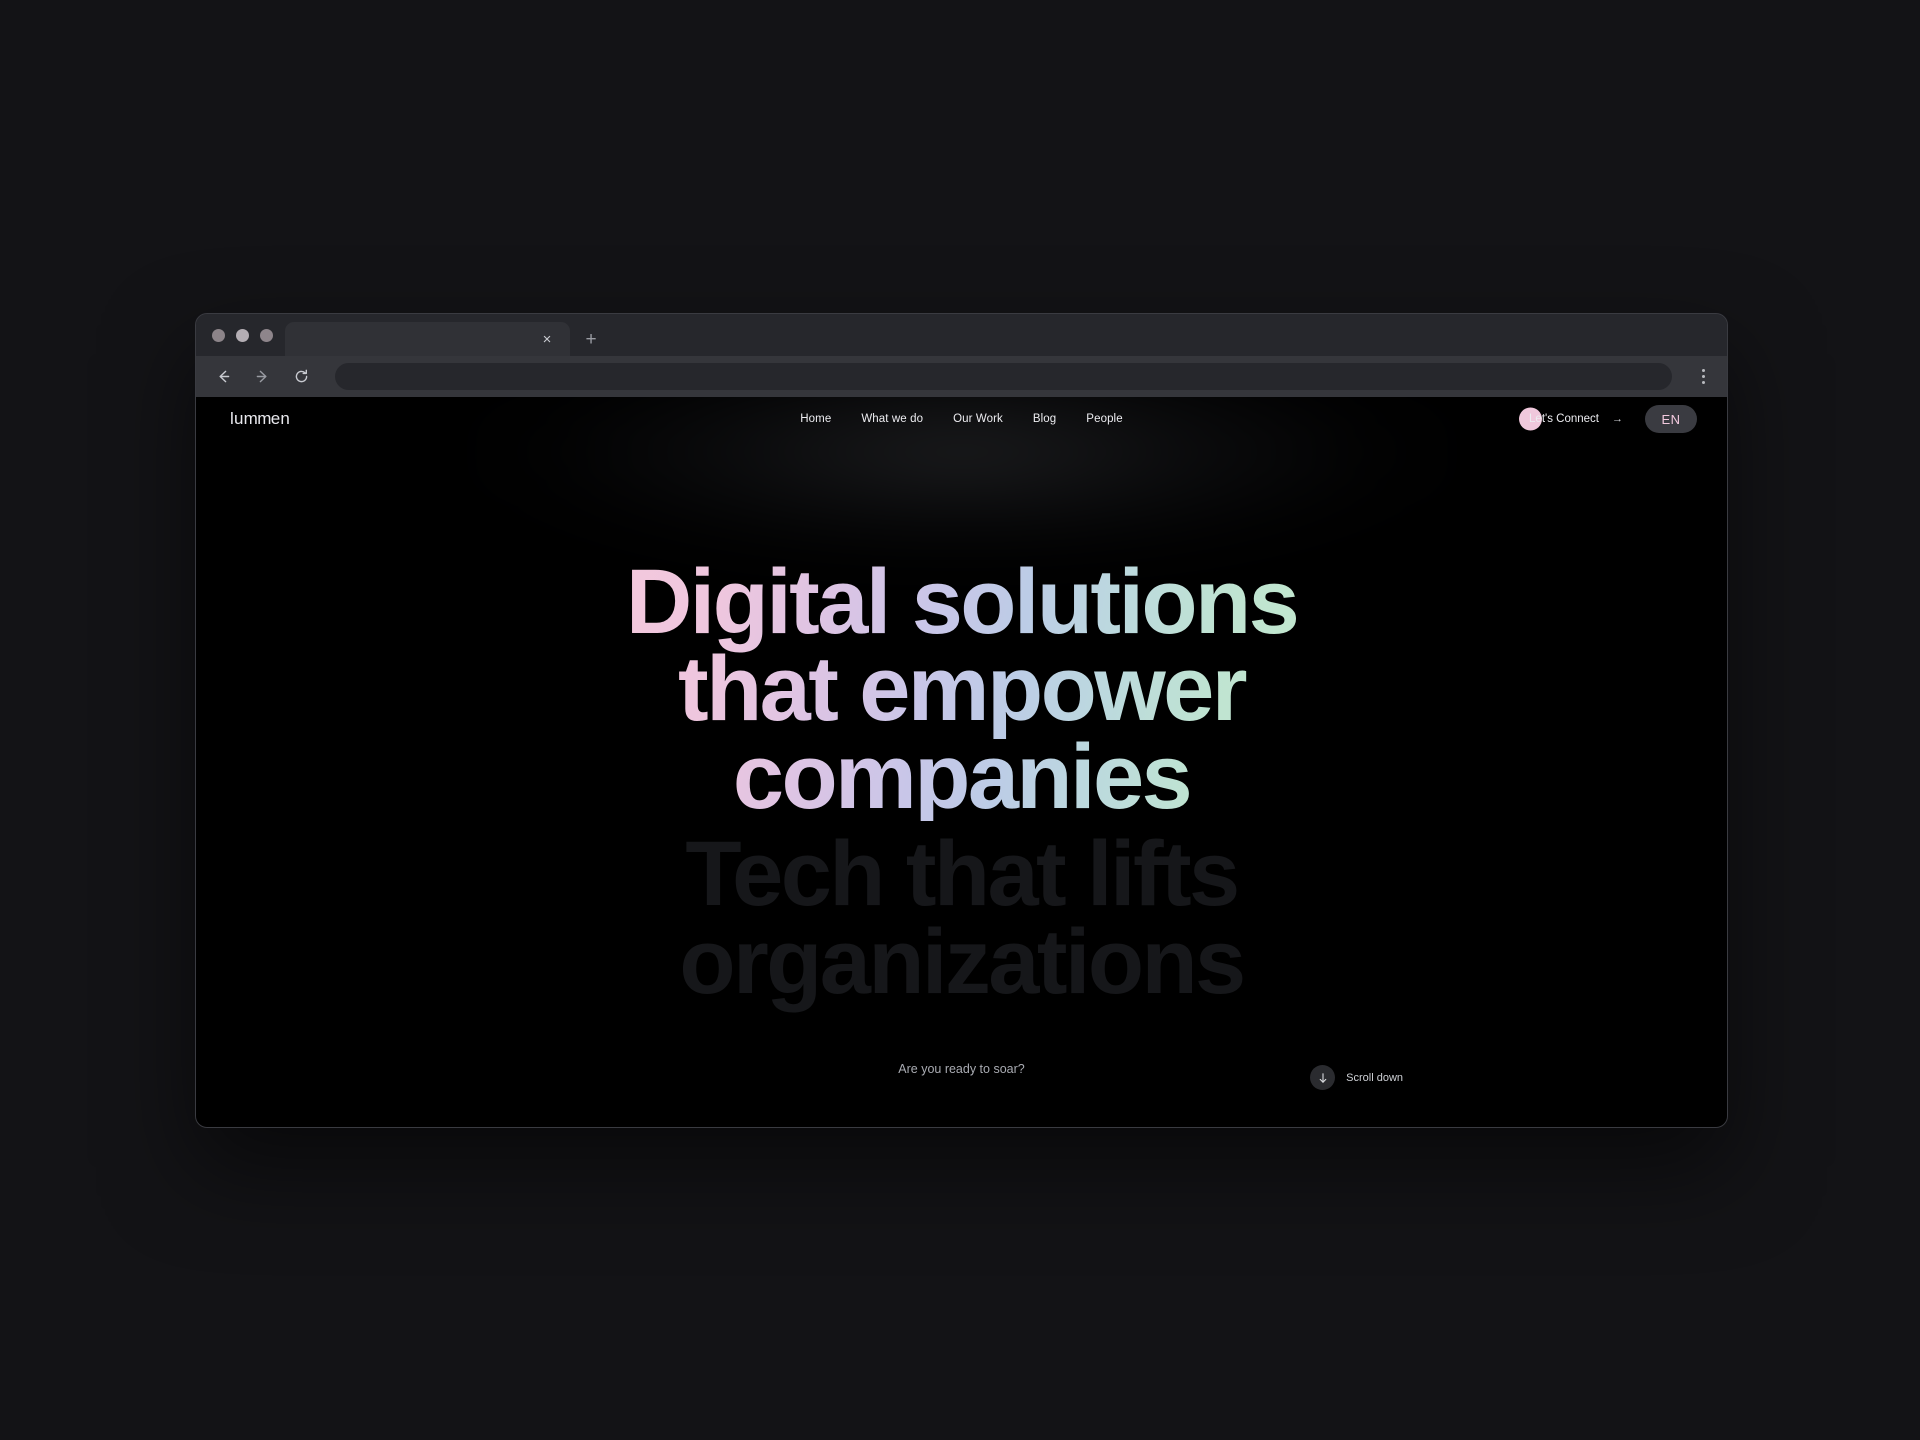 Image resolution: width=1920 pixels, height=1440 pixels. I want to click on arrow-left-icon, so click(223, 377).